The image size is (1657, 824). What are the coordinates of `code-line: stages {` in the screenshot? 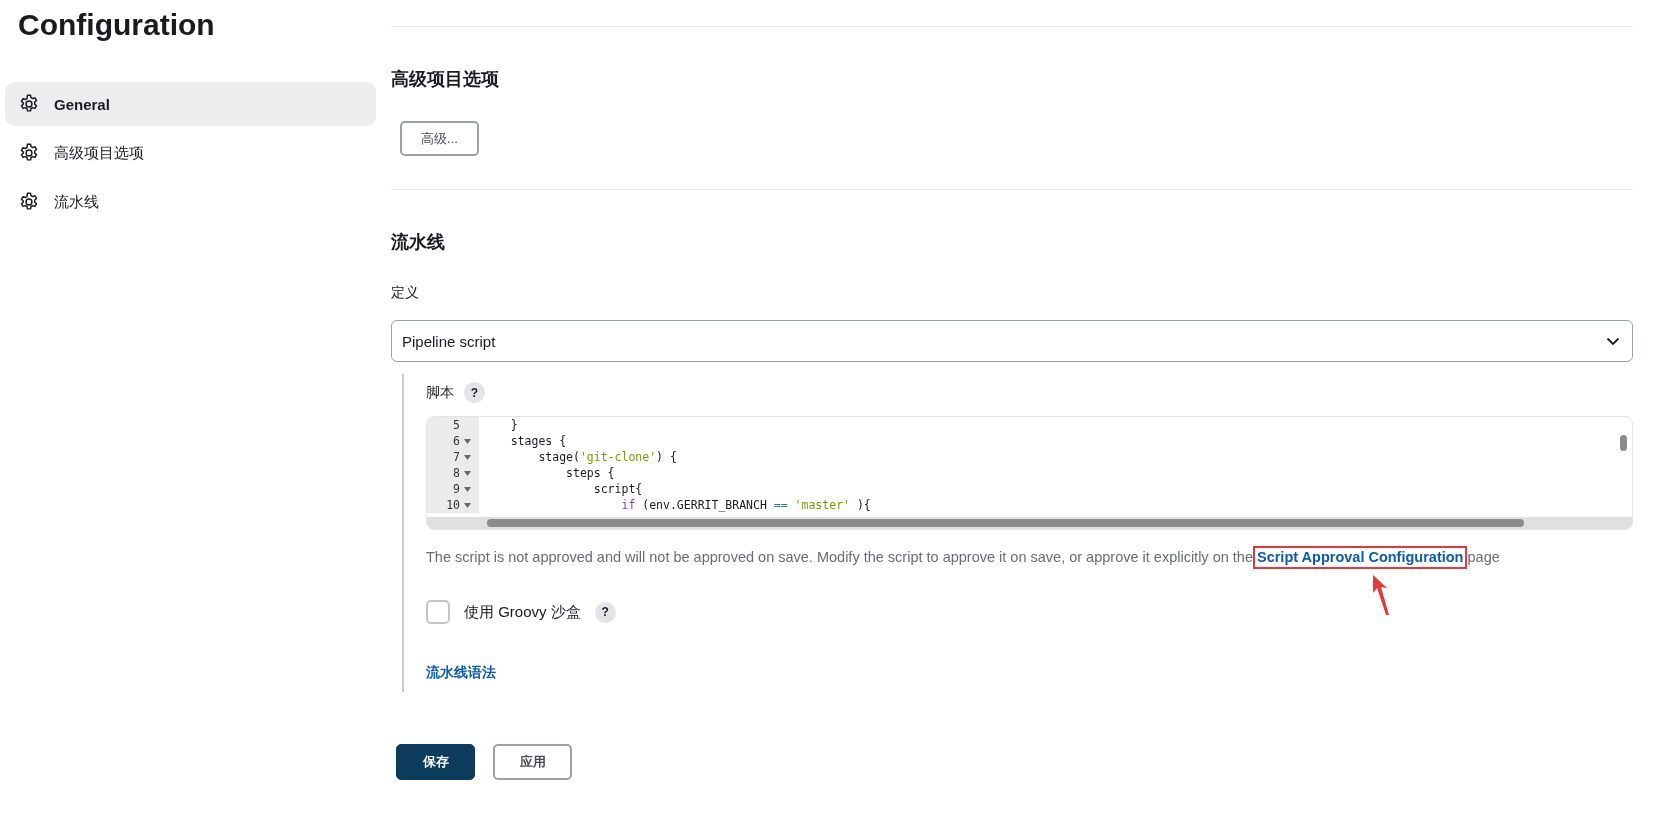 It's located at (538, 441).